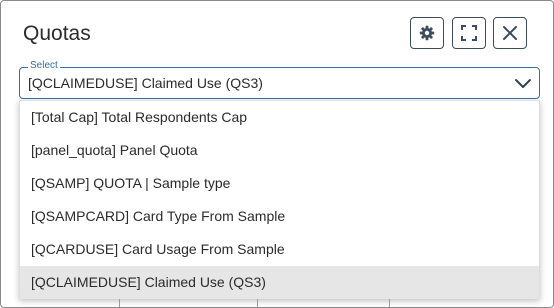  What do you see at coordinates (145, 83) in the screenshot?
I see `select-value: [QCLAIMEDUSE] Claimed Use (QS3)` at bounding box center [145, 83].